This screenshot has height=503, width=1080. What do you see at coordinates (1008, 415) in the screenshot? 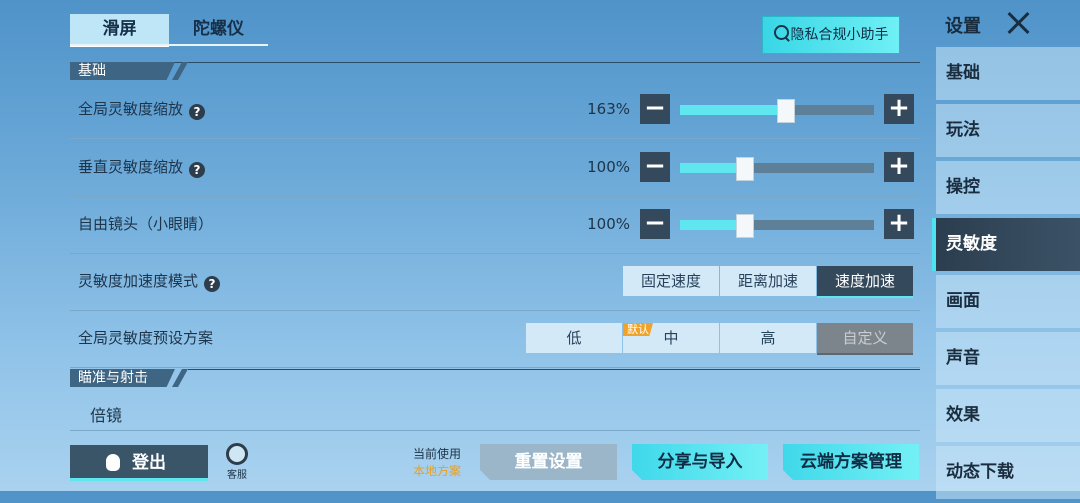
I see `sidebar-item-effects: 效果` at bounding box center [1008, 415].